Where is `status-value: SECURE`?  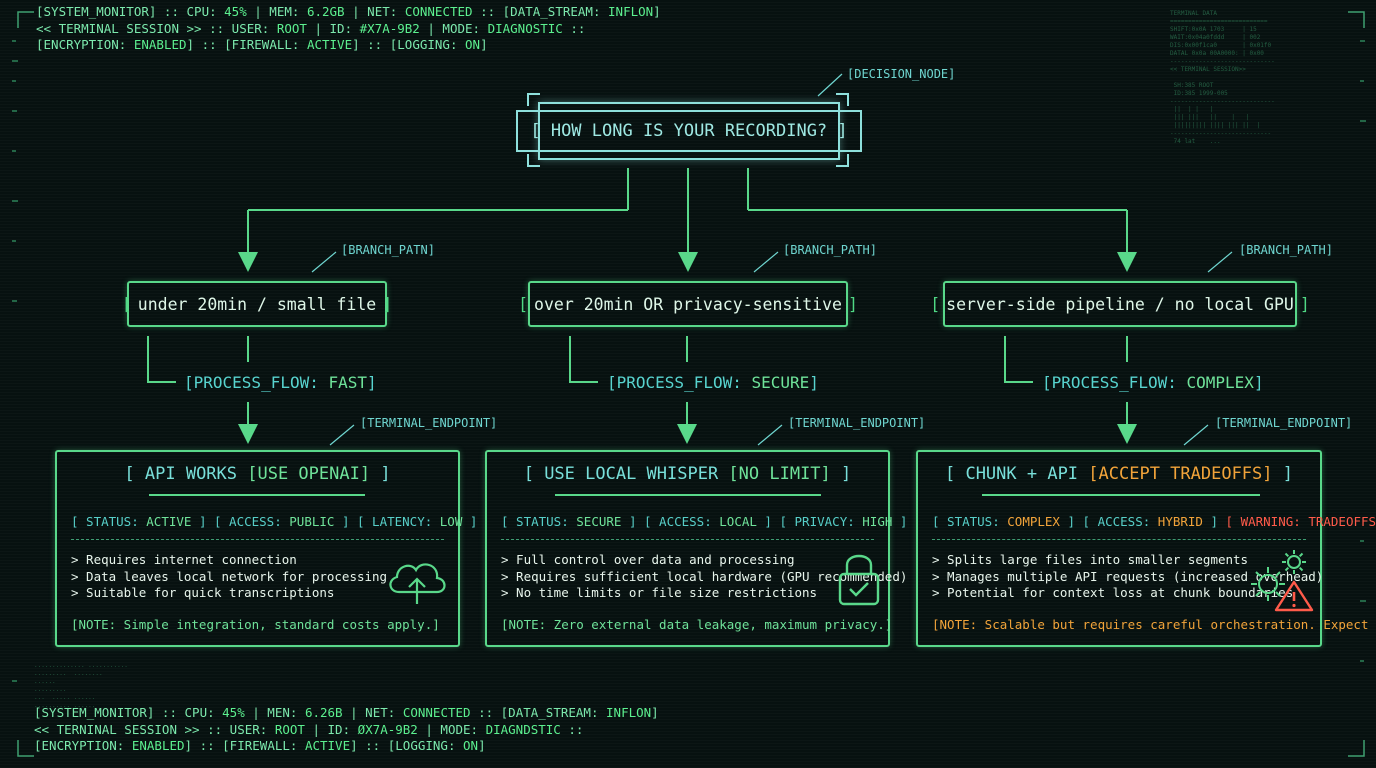 status-value: SECURE is located at coordinates (599, 521).